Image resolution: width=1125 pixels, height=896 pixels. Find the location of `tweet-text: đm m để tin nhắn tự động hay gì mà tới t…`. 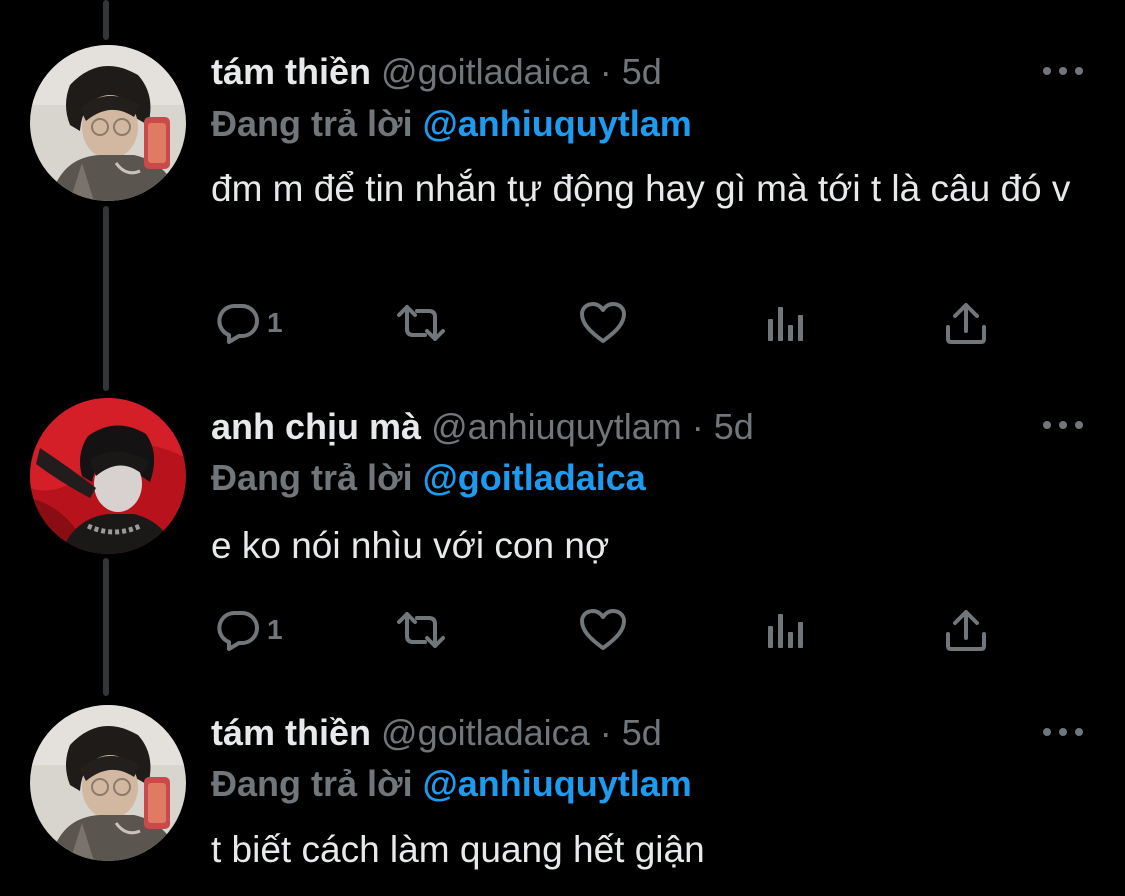

tweet-text: đm m để tin nhắn tự động hay gì mà tới t… is located at coordinates (641, 188).